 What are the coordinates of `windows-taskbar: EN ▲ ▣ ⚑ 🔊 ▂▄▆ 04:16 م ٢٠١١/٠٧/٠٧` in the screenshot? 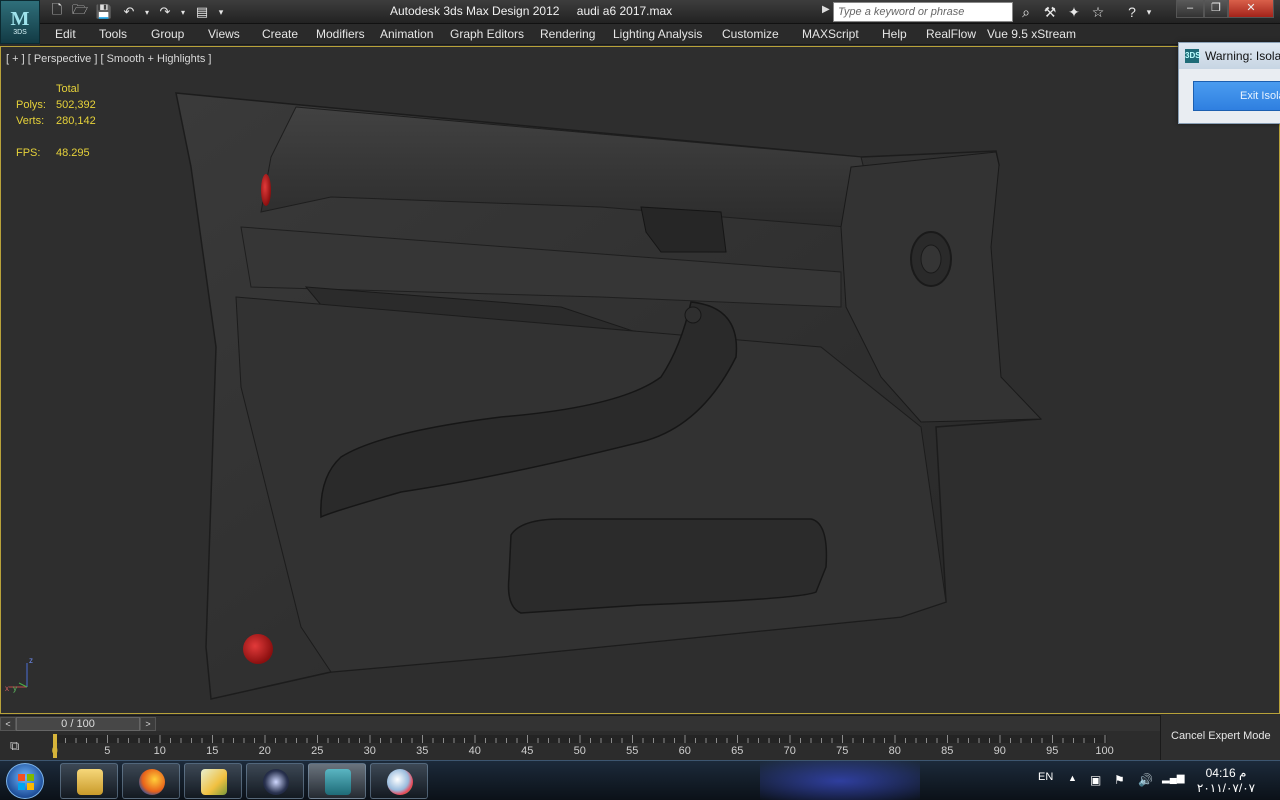 It's located at (640, 780).